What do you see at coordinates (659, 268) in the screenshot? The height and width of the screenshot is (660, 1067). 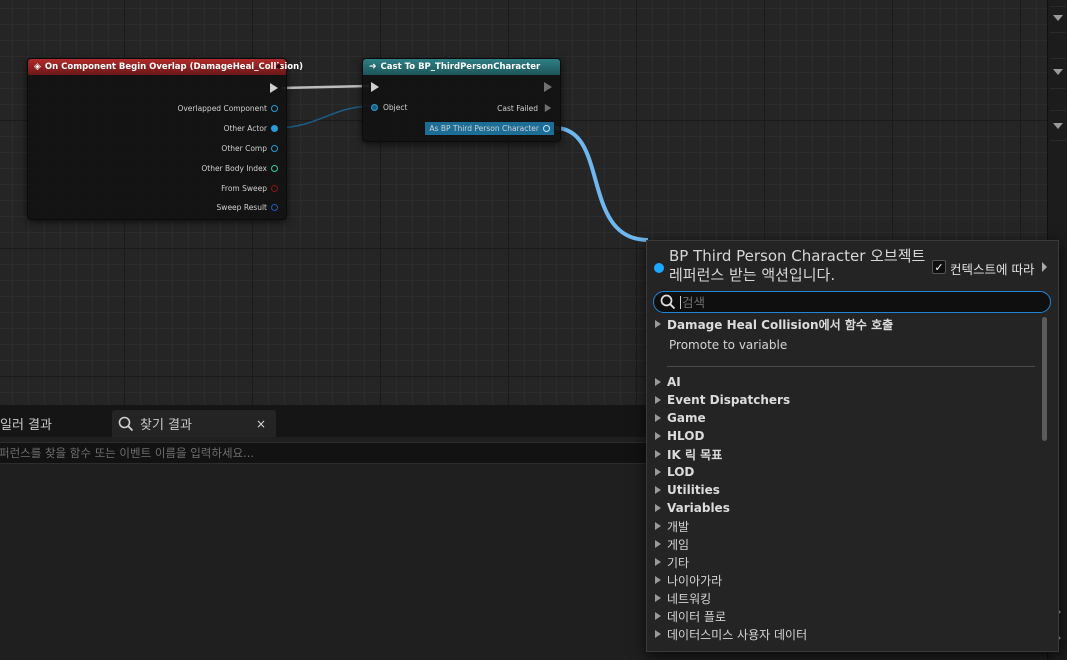 I see `object-pin-dot-icon` at bounding box center [659, 268].